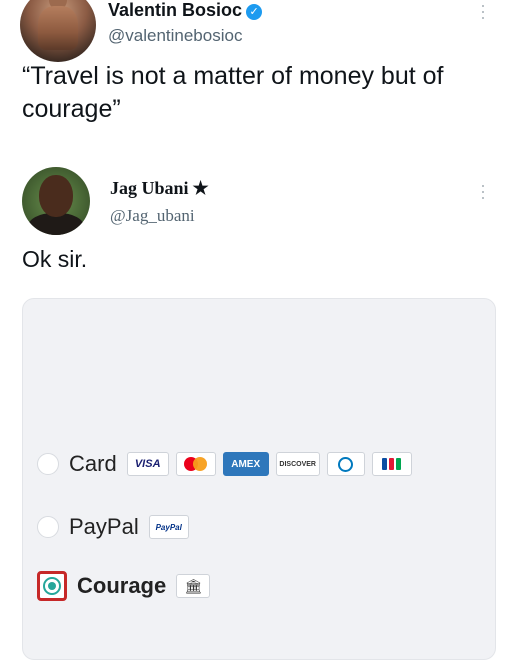  I want to click on payment-option-card: Card VISA AMEX DISCOVER, so click(228, 464).